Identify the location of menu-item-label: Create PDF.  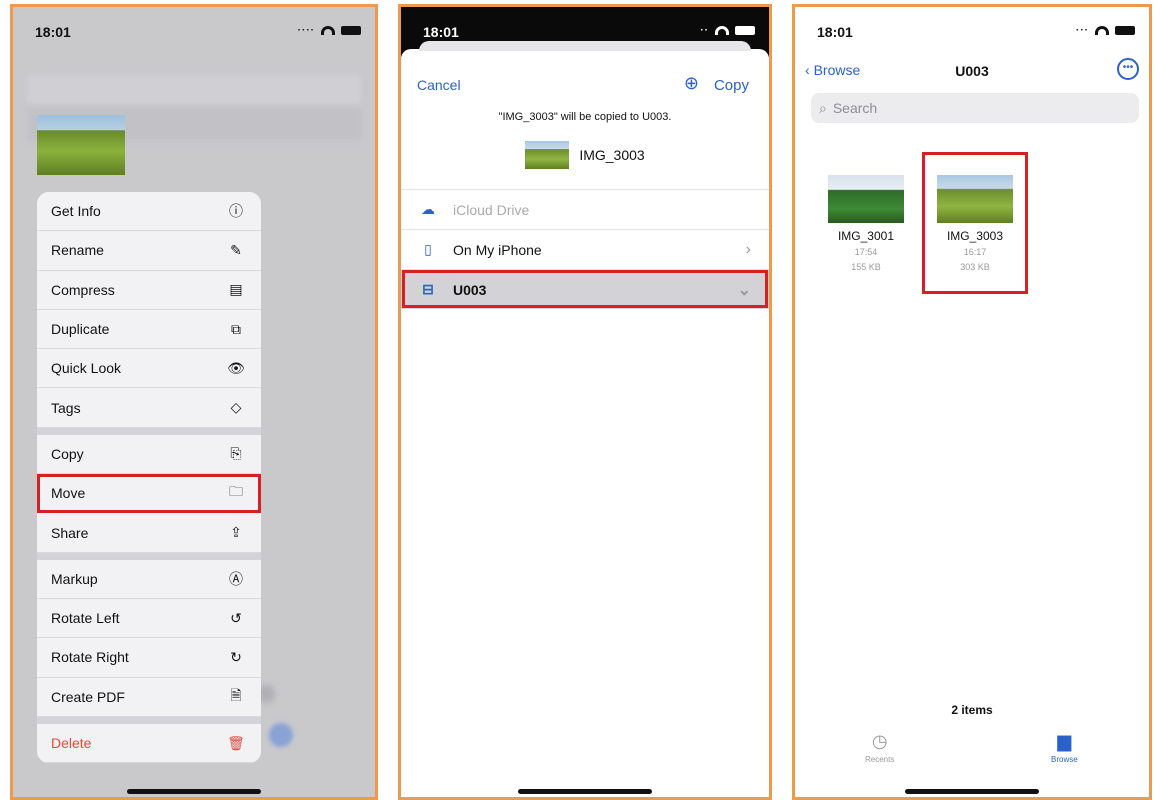
(88, 696).